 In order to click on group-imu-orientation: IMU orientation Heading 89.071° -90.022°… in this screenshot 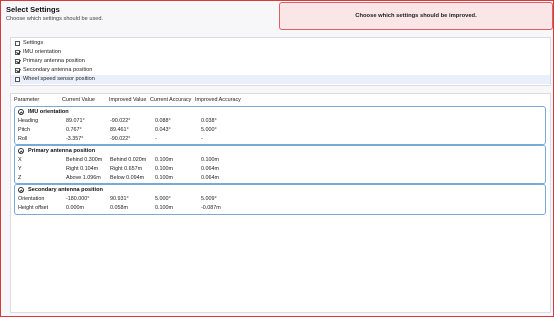, I will do `click(280, 125)`.